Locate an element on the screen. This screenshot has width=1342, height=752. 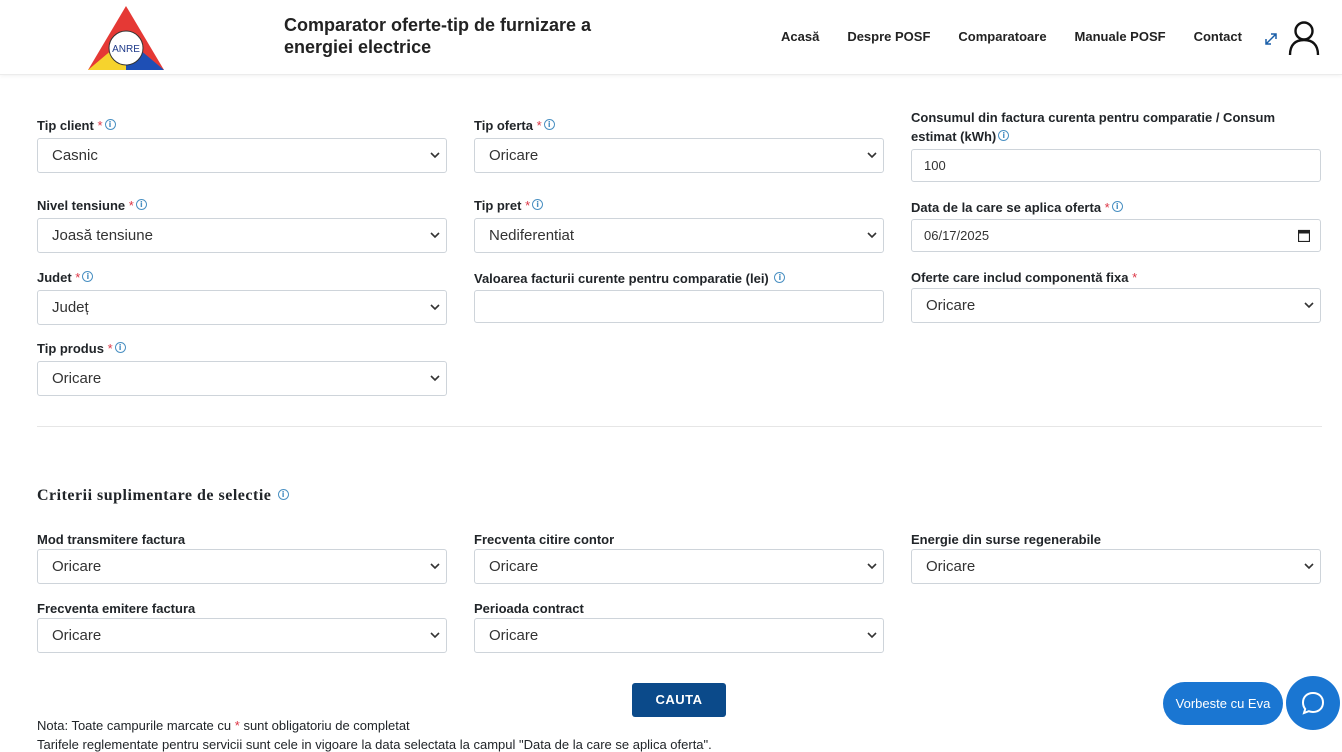
perioada-contract-label: Perioada contract is located at coordinates (529, 608).